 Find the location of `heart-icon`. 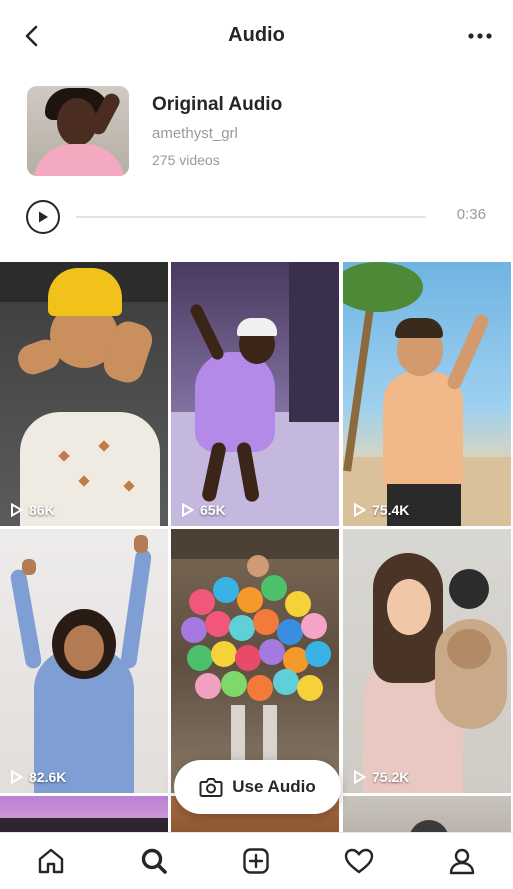

heart-icon is located at coordinates (359, 861).